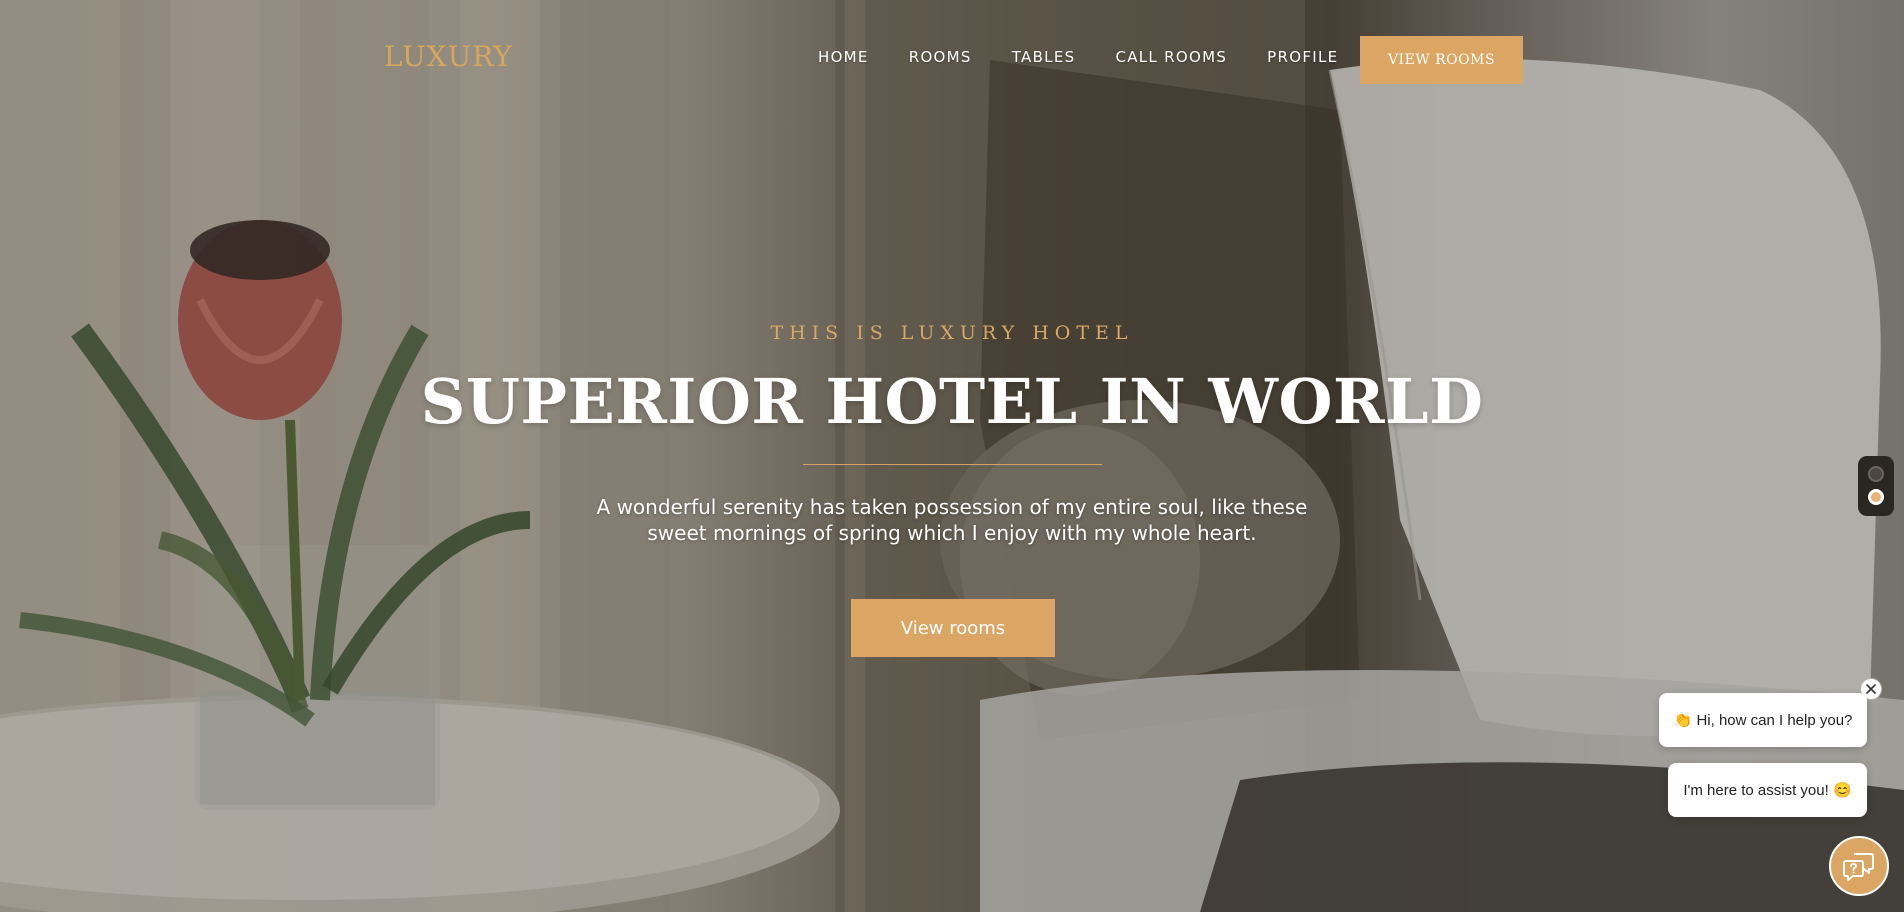  Describe the element at coordinates (1044, 57) in the screenshot. I see `nav-tables: TABLES` at that location.